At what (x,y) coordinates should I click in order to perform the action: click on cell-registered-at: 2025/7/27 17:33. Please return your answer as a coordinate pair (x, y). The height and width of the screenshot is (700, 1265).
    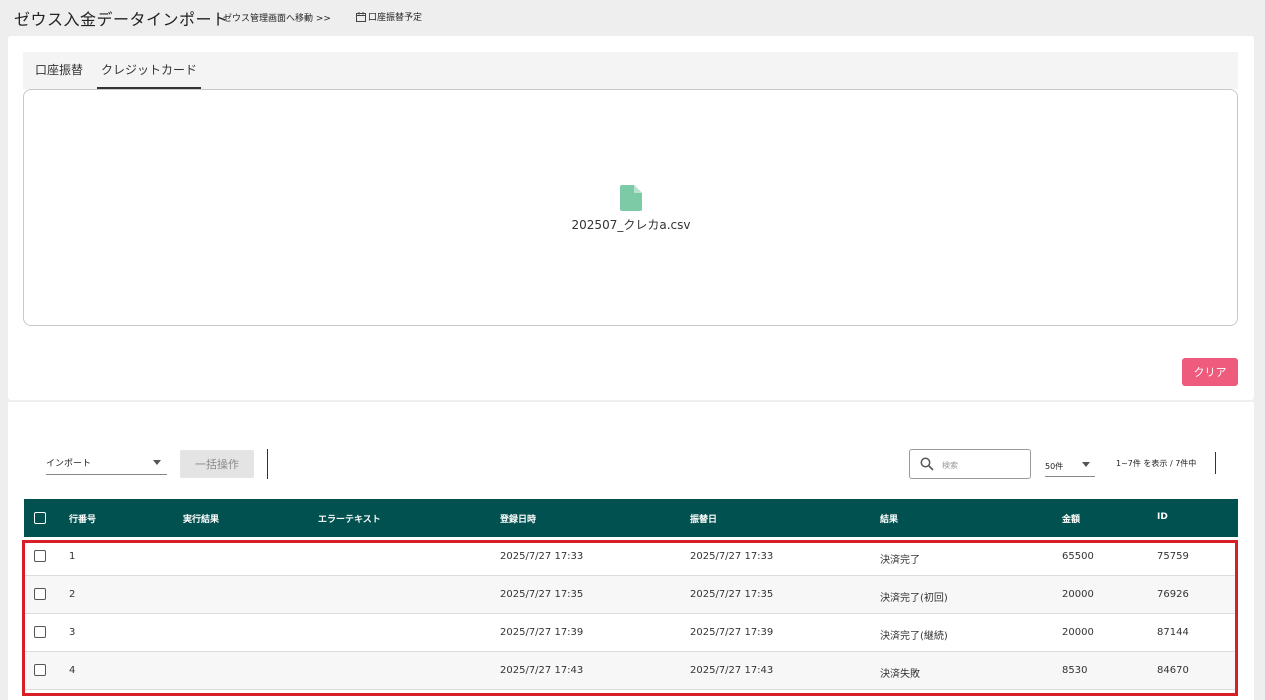
    Looking at the image, I should click on (542, 556).